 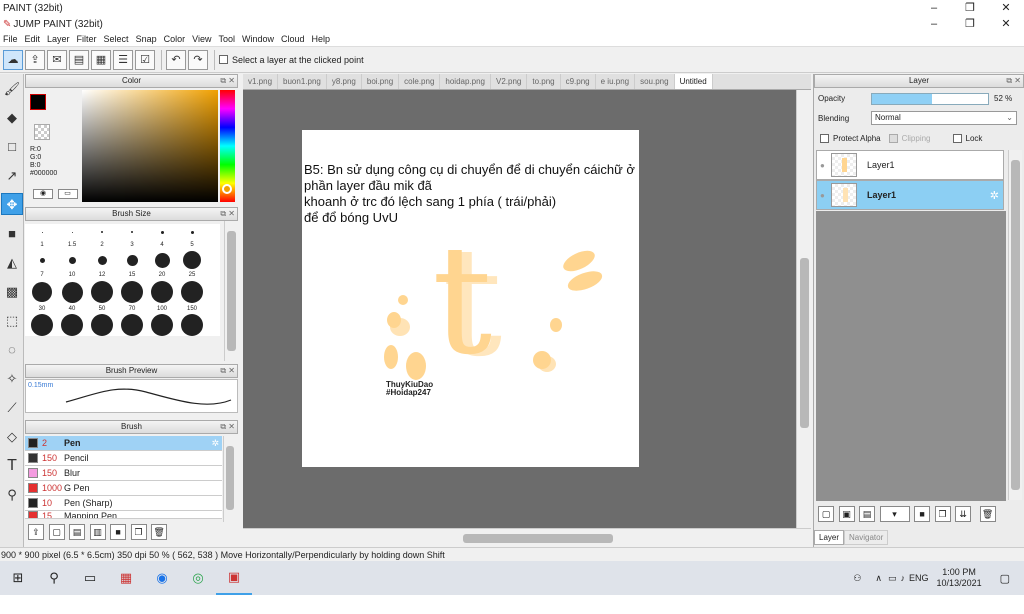 I want to click on brush-item-mapping-pen: 15 Mapping Pen, so click(x=123, y=515).